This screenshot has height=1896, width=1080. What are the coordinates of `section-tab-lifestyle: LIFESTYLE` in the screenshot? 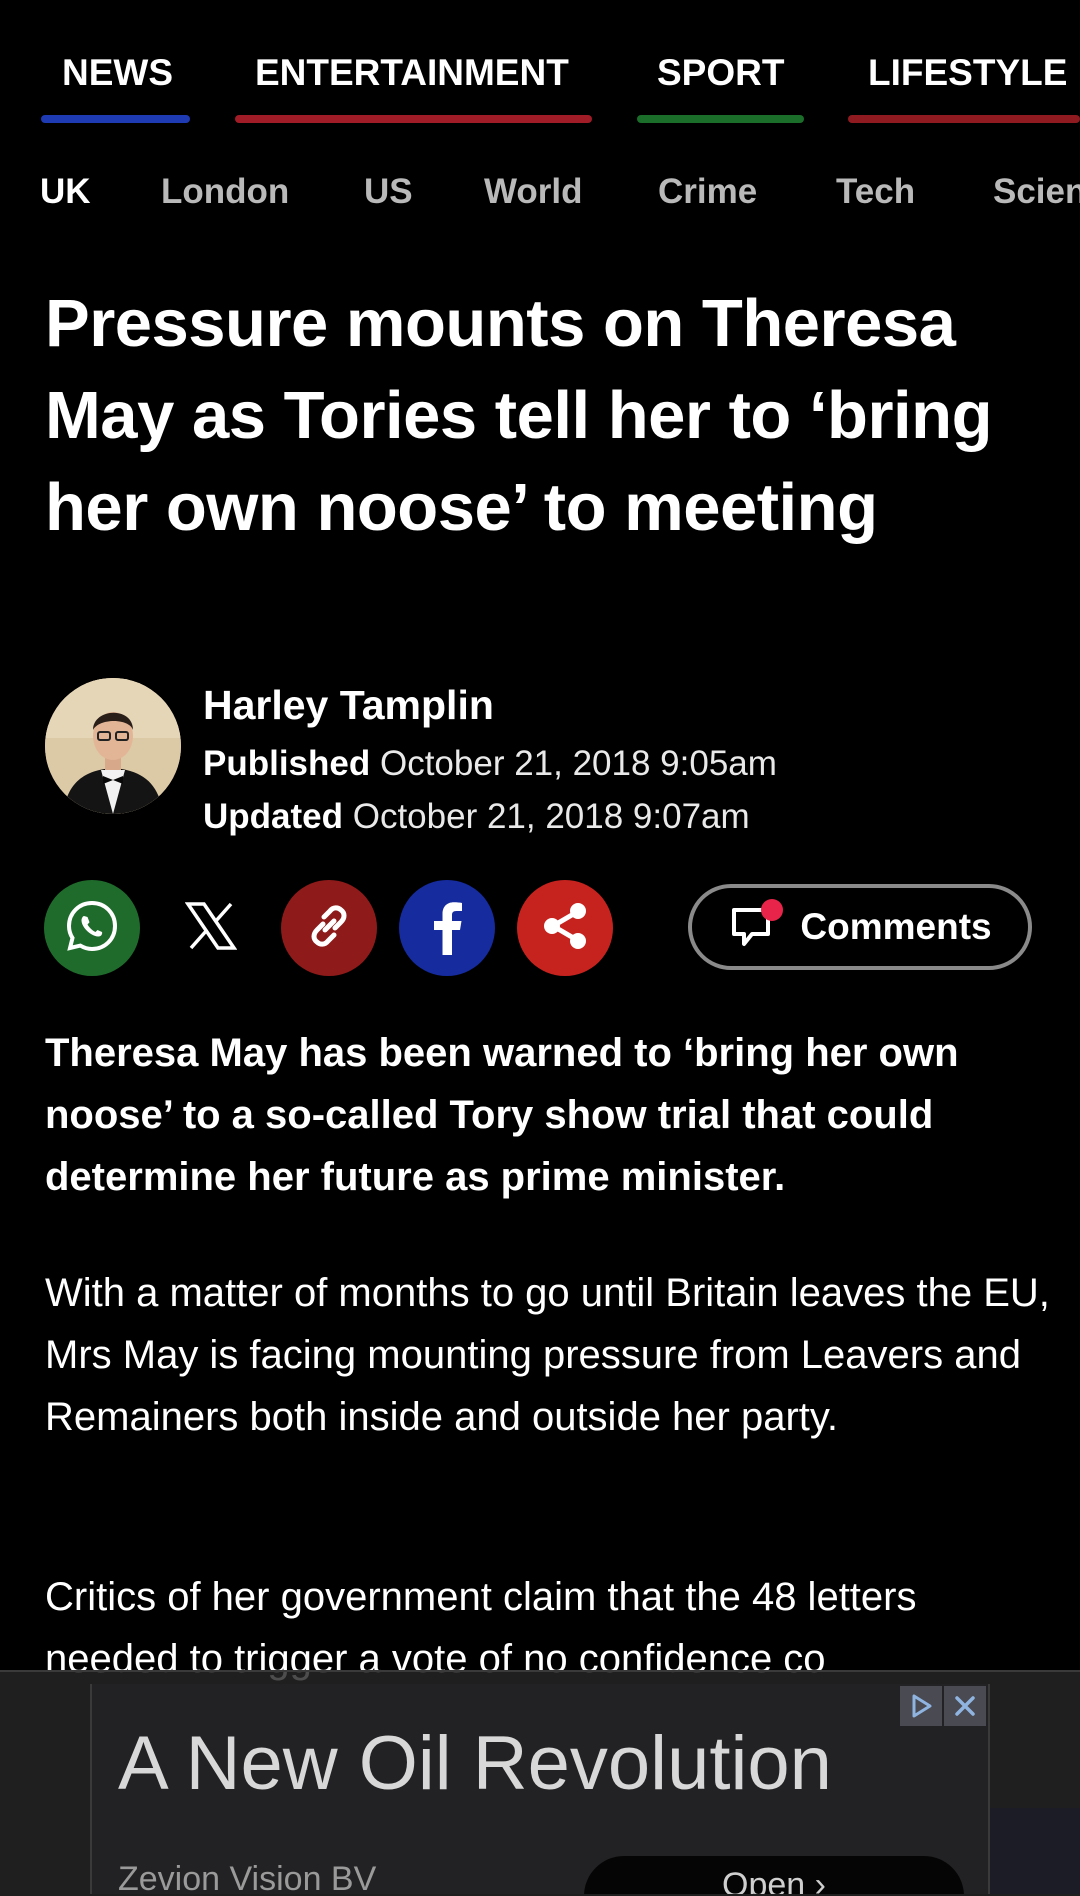 It's located at (967, 73).